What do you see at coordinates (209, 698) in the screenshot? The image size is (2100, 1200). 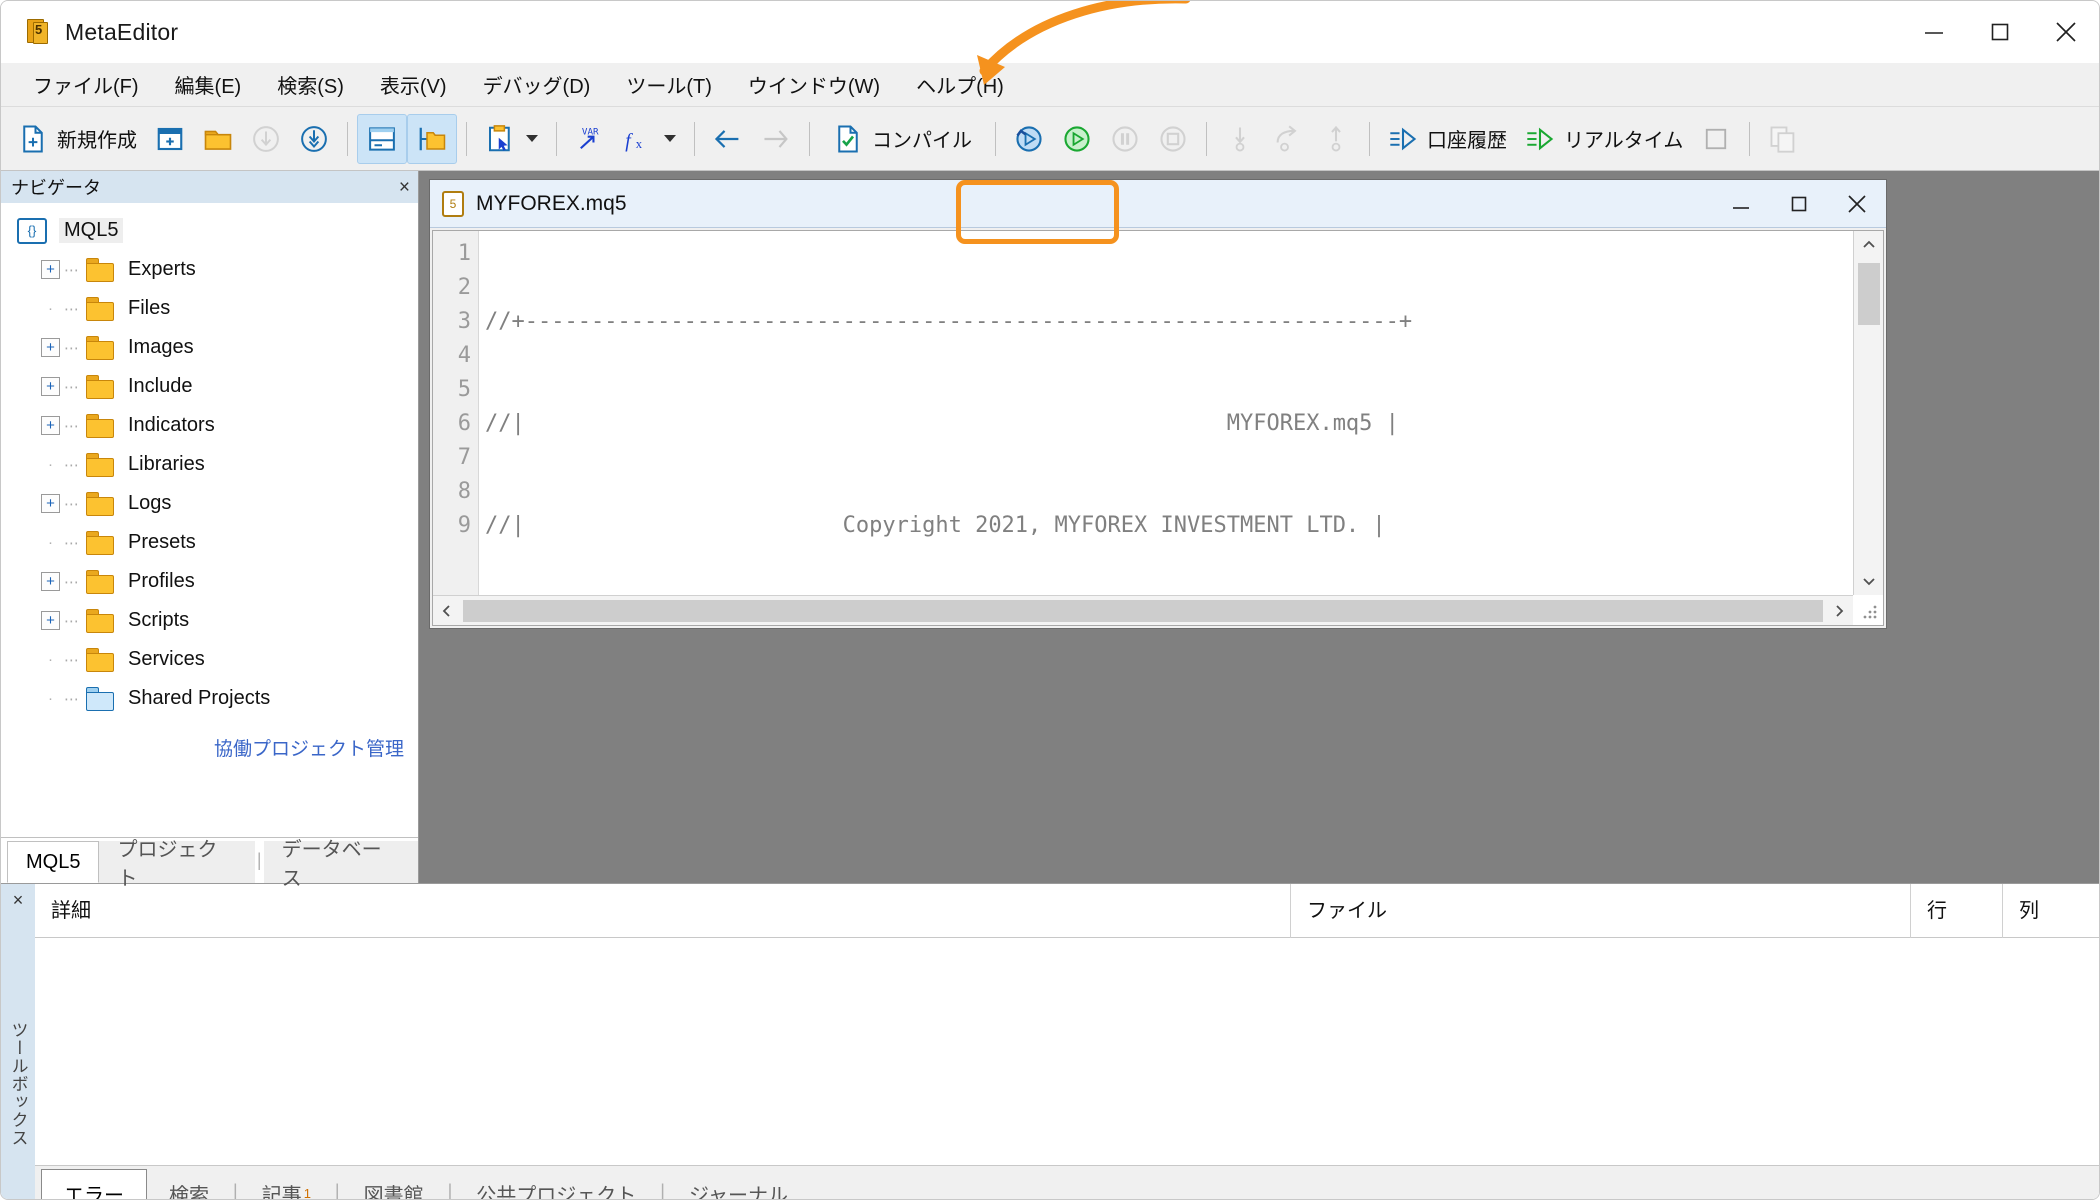 I see `tree-item-shared-projects: · ⋯ Shared Projects` at bounding box center [209, 698].